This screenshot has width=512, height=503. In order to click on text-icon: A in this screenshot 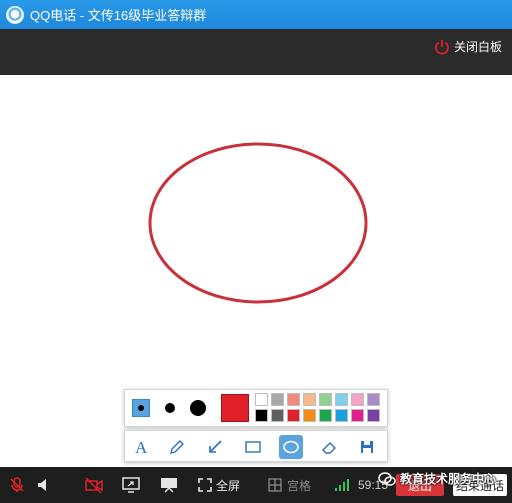, I will do `click(141, 447)`.